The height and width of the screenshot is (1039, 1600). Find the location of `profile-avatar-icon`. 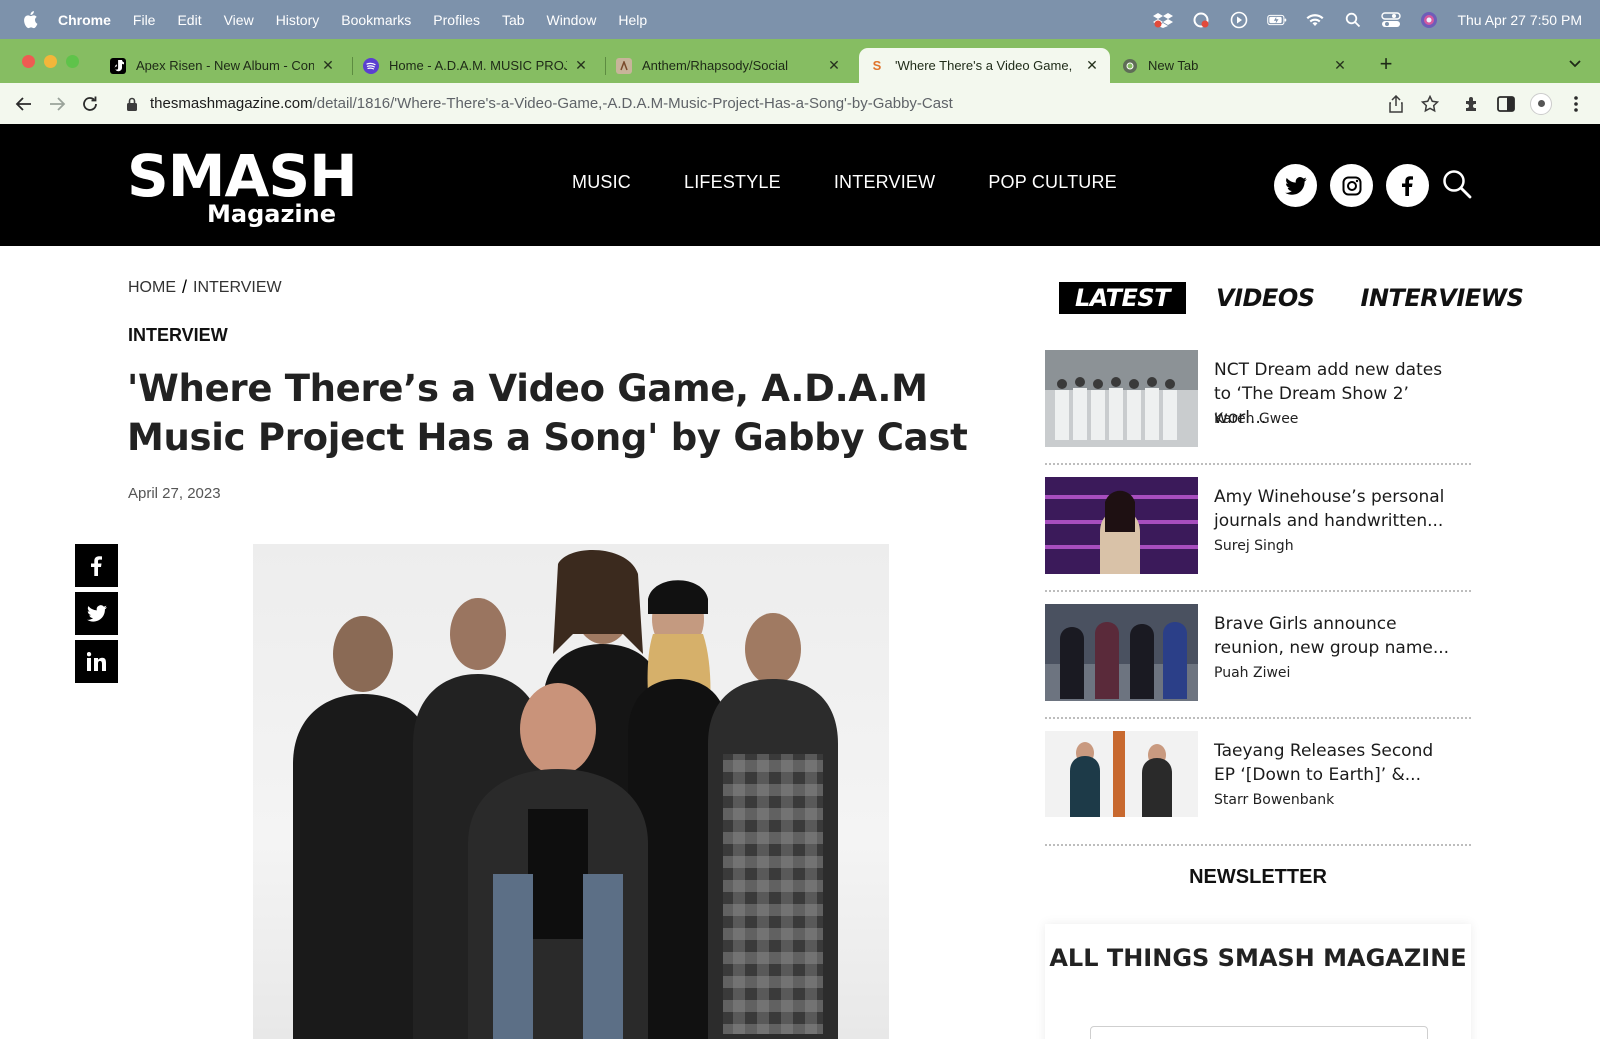

profile-avatar-icon is located at coordinates (1541, 103).